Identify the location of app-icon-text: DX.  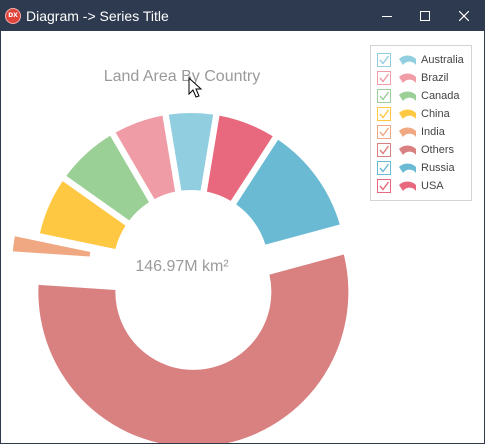
(13, 15).